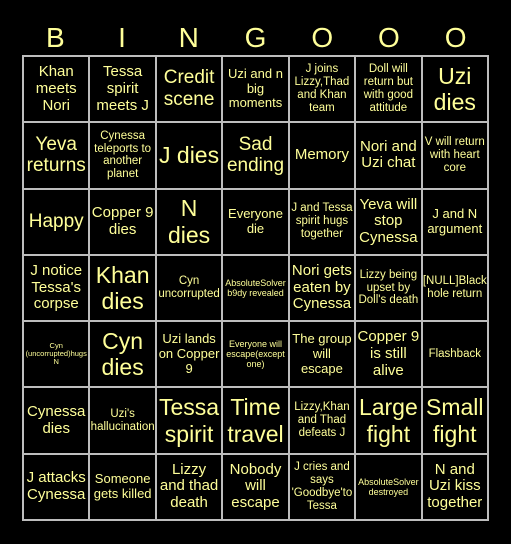  I want to click on bingo-cell: Lizzy,Khan and Thad defeats J, so click(322, 420).